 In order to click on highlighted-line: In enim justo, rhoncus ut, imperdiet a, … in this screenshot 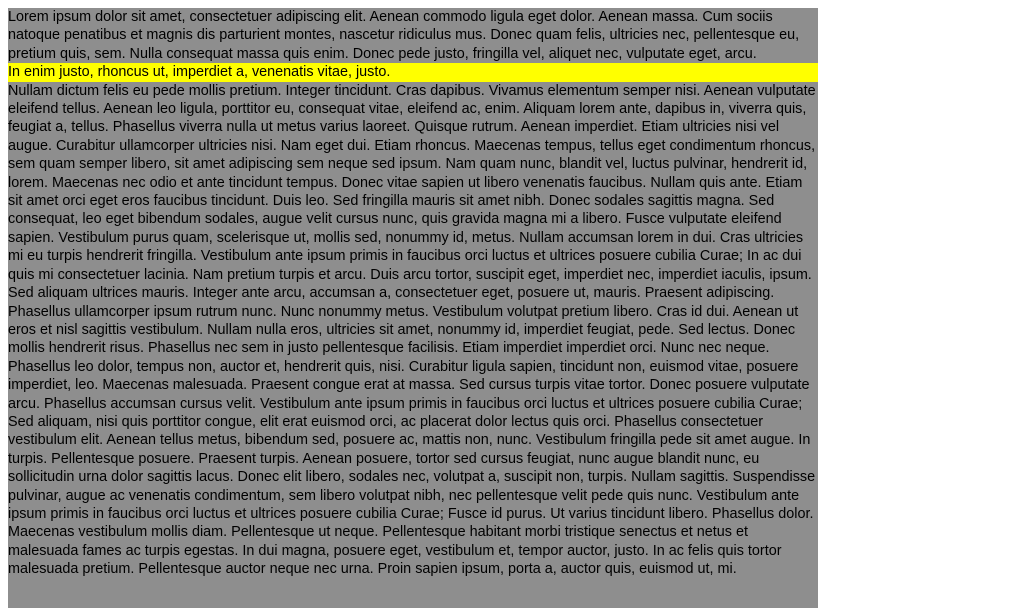, I will do `click(413, 72)`.